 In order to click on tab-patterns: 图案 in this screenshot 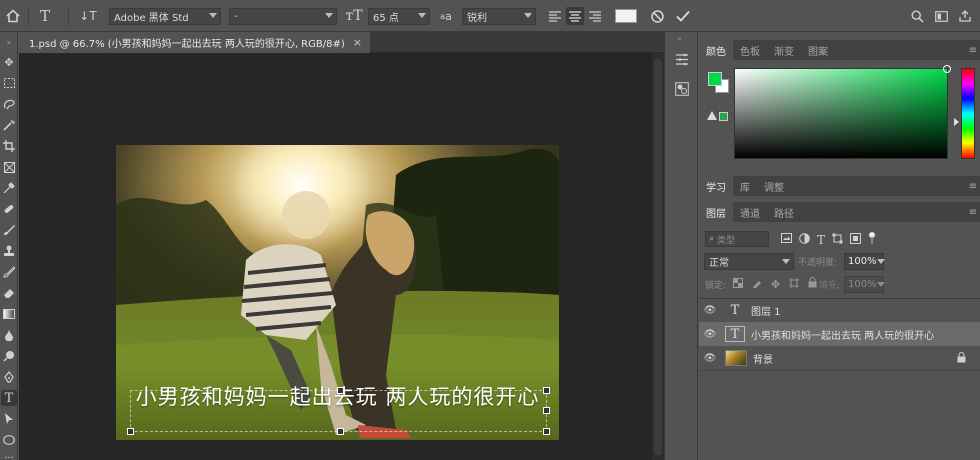, I will do `click(818, 50)`.